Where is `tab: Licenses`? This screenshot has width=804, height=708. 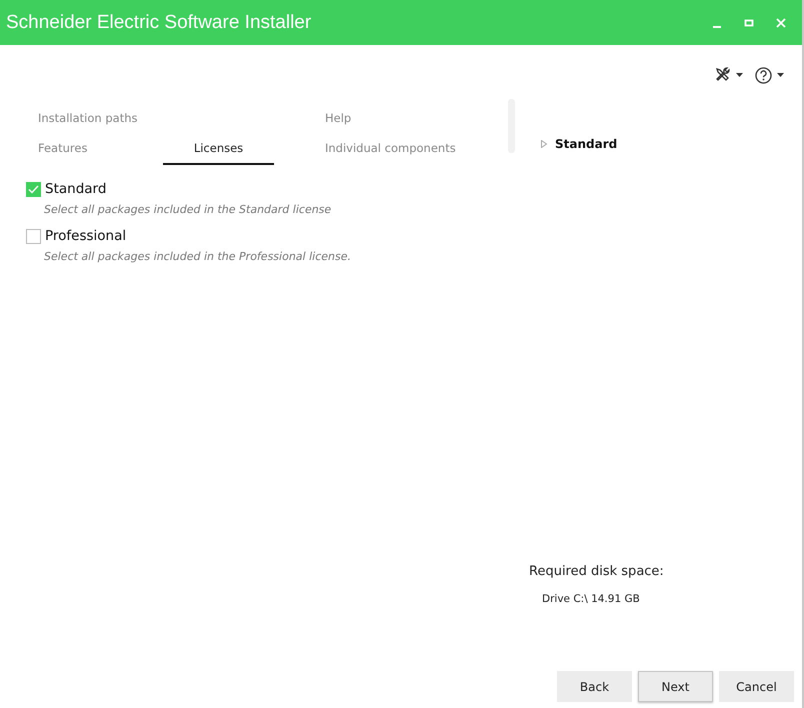 tab: Licenses is located at coordinates (218, 150).